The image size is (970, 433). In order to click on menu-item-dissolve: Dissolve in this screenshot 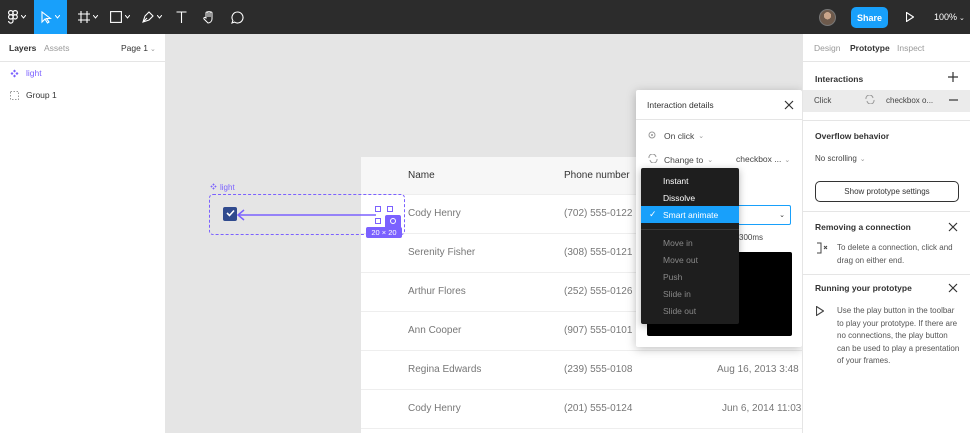, I will do `click(690, 197)`.